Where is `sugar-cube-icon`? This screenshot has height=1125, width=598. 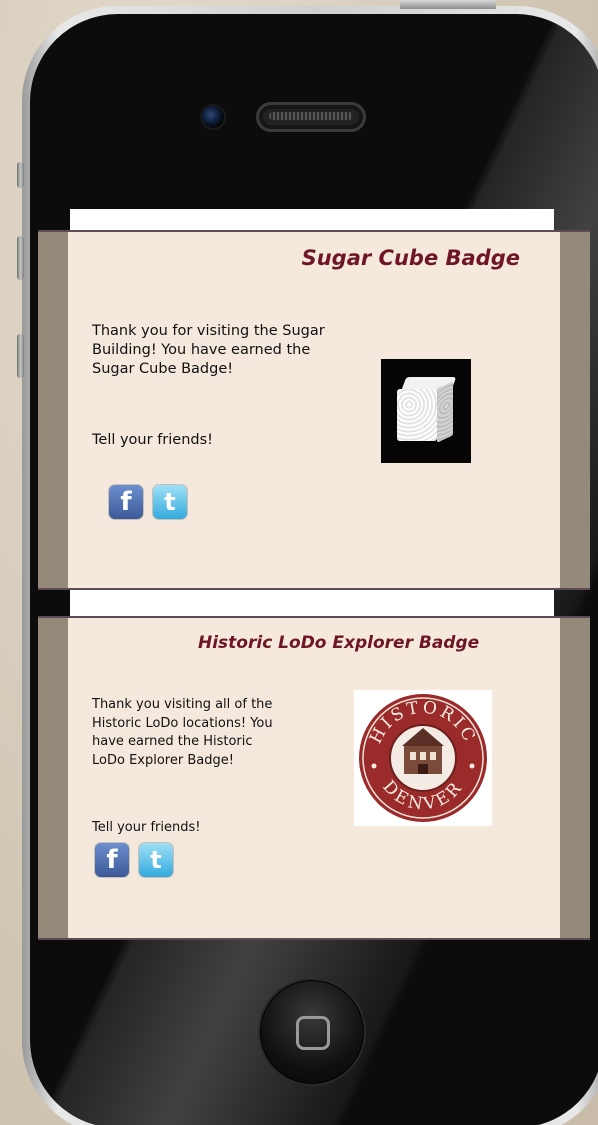
sugar-cube-icon is located at coordinates (427, 411).